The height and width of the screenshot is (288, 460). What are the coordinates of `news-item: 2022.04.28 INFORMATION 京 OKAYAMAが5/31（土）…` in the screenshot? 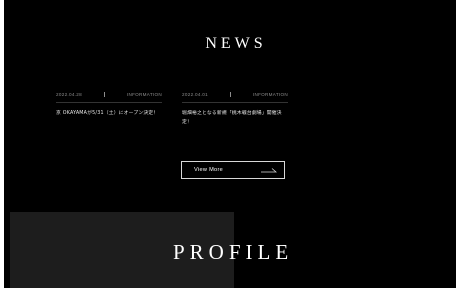 It's located at (109, 104).